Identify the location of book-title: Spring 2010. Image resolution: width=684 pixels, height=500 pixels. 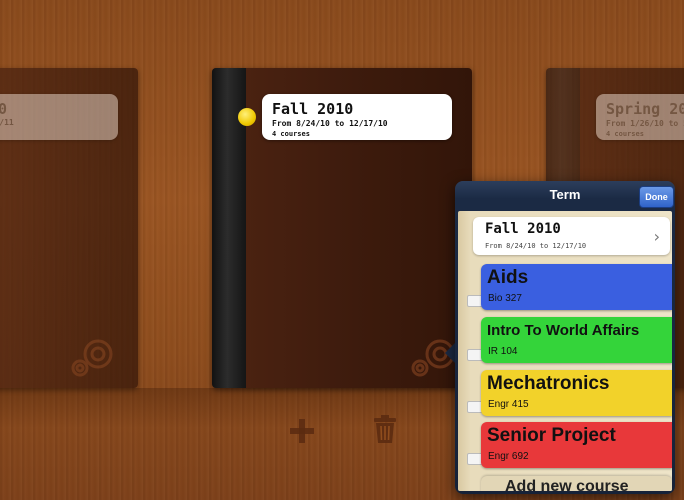
(645, 109).